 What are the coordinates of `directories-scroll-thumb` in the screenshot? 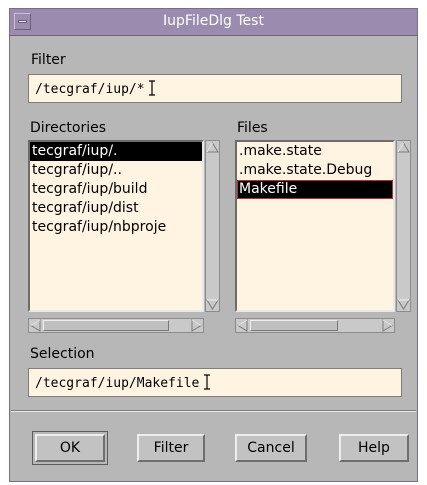 It's located at (106, 325).